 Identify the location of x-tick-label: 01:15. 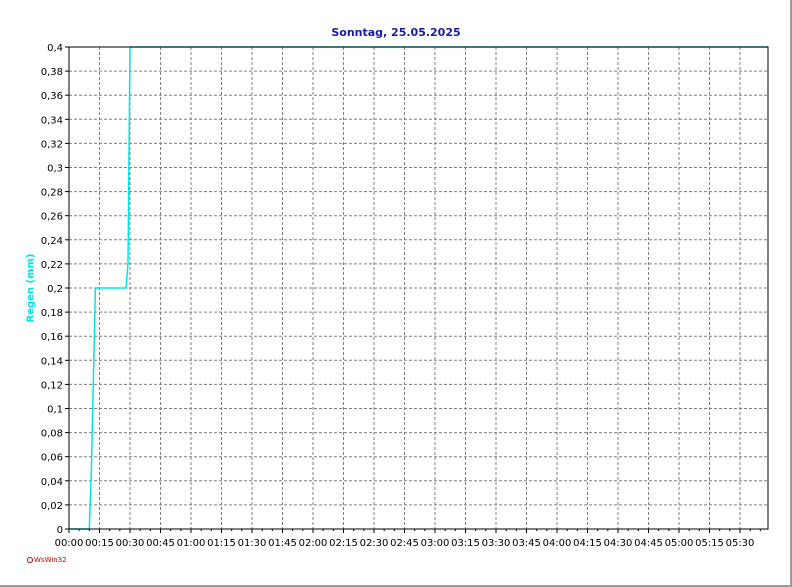
(221, 543).